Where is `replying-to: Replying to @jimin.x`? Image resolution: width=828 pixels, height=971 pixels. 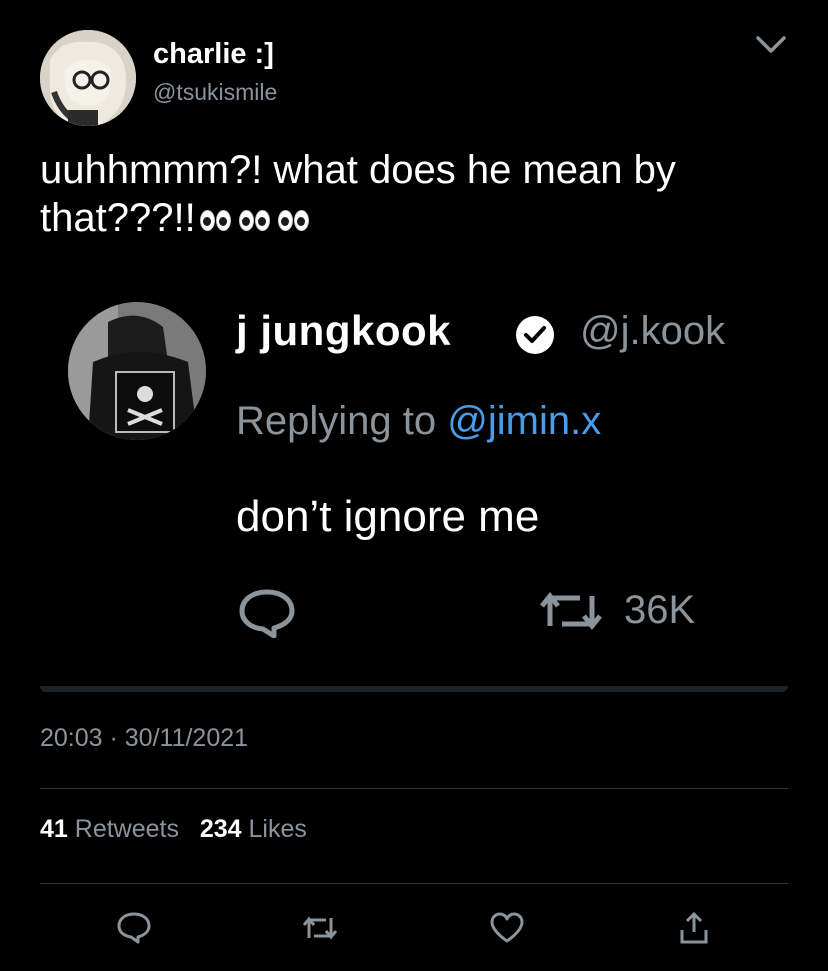
replying-to: Replying to @jimin.x is located at coordinates (418, 421).